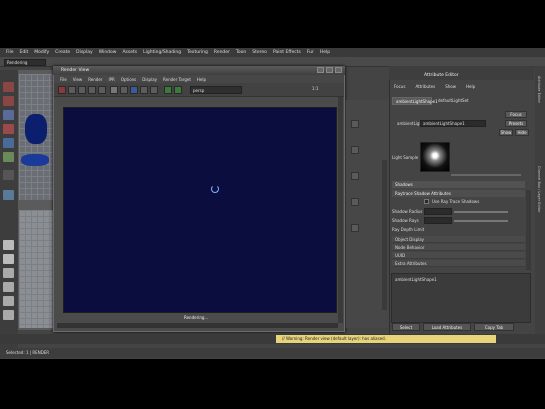 The width and height of the screenshot is (545, 409). I want to click on tab-default-light-set: defaultLightSet, so click(455, 101).